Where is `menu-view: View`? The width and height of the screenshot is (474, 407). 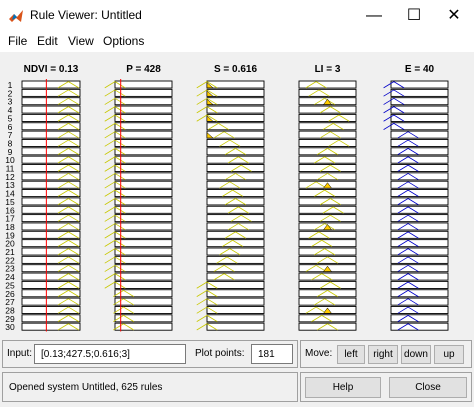 menu-view: View is located at coordinates (81, 41).